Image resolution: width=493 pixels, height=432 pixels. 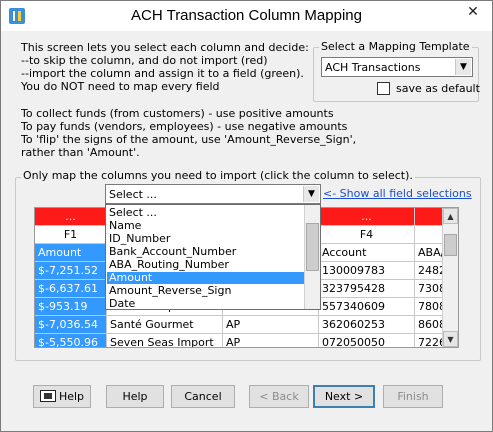 I want to click on intro-line: rather than 'Amount'., so click(x=80, y=152).